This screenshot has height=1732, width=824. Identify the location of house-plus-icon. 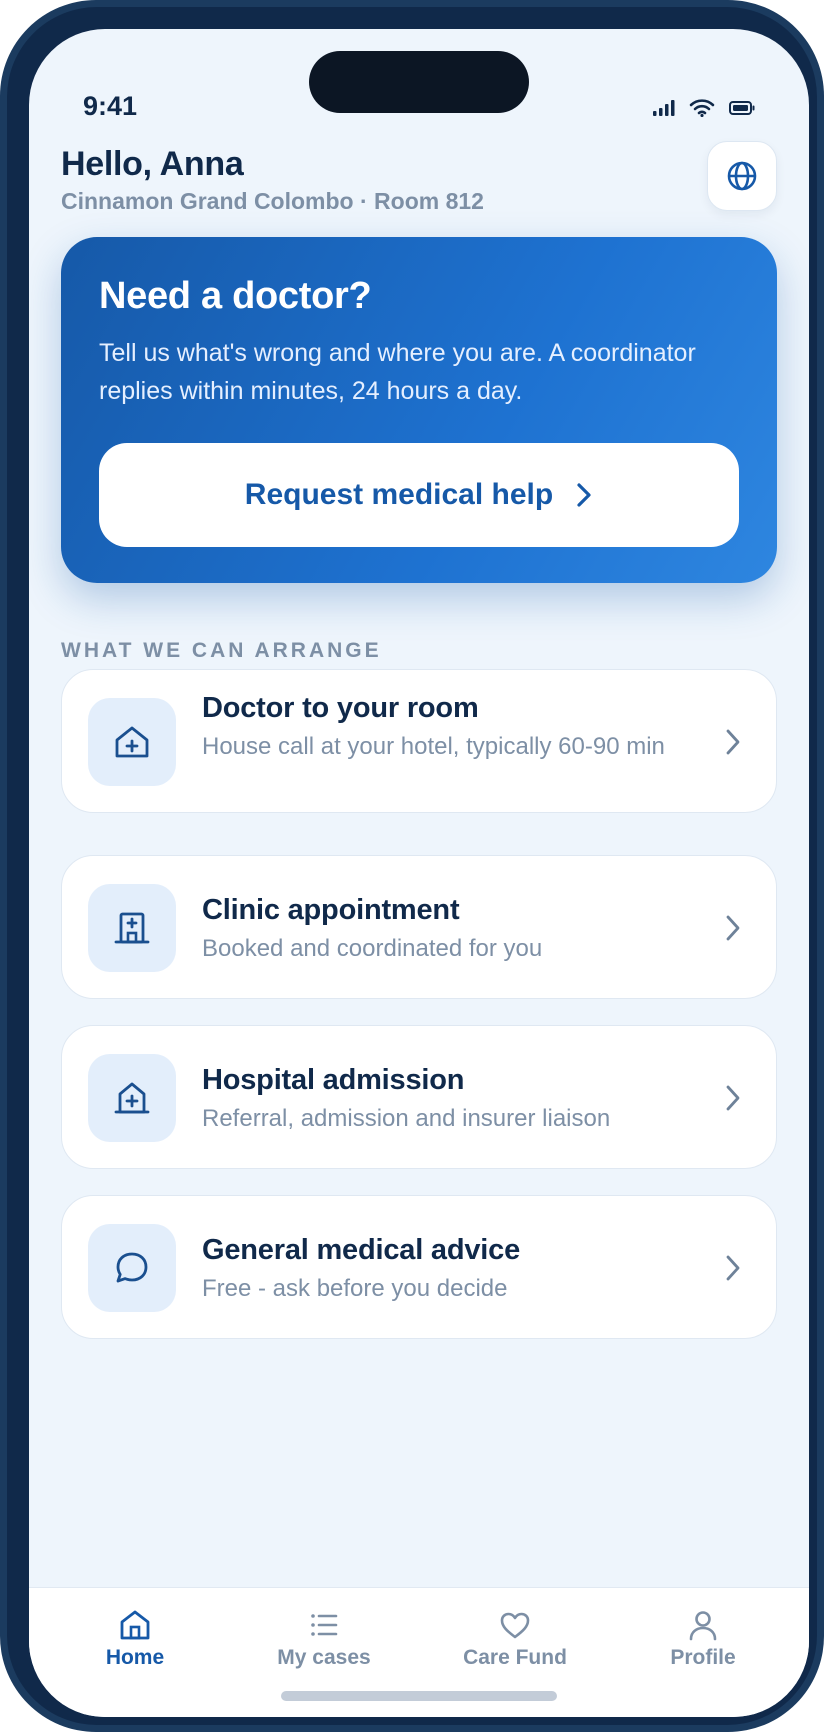
(132, 742).